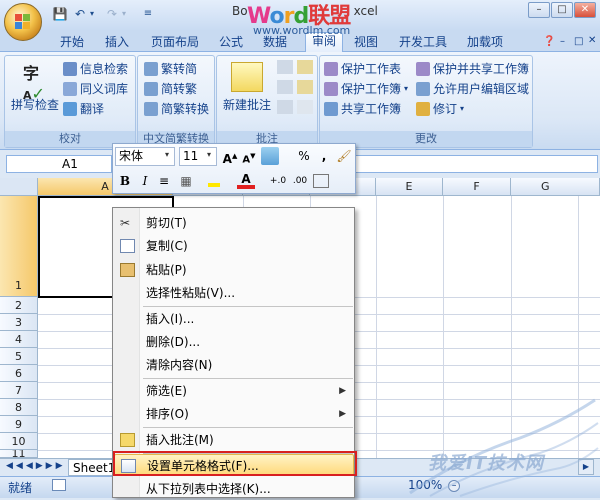  Describe the element at coordinates (19, 407) in the screenshot. I see `row-header-8: 8` at that location.